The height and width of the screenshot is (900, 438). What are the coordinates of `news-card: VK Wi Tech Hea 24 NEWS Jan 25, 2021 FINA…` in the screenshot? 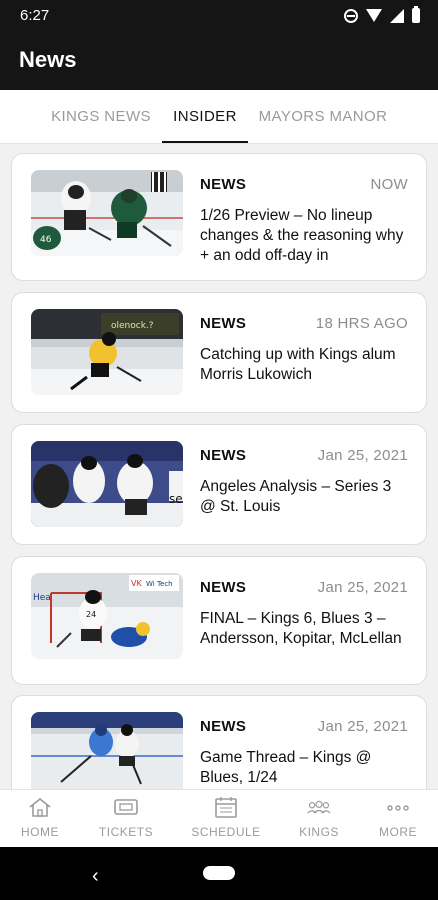 It's located at (219, 620).